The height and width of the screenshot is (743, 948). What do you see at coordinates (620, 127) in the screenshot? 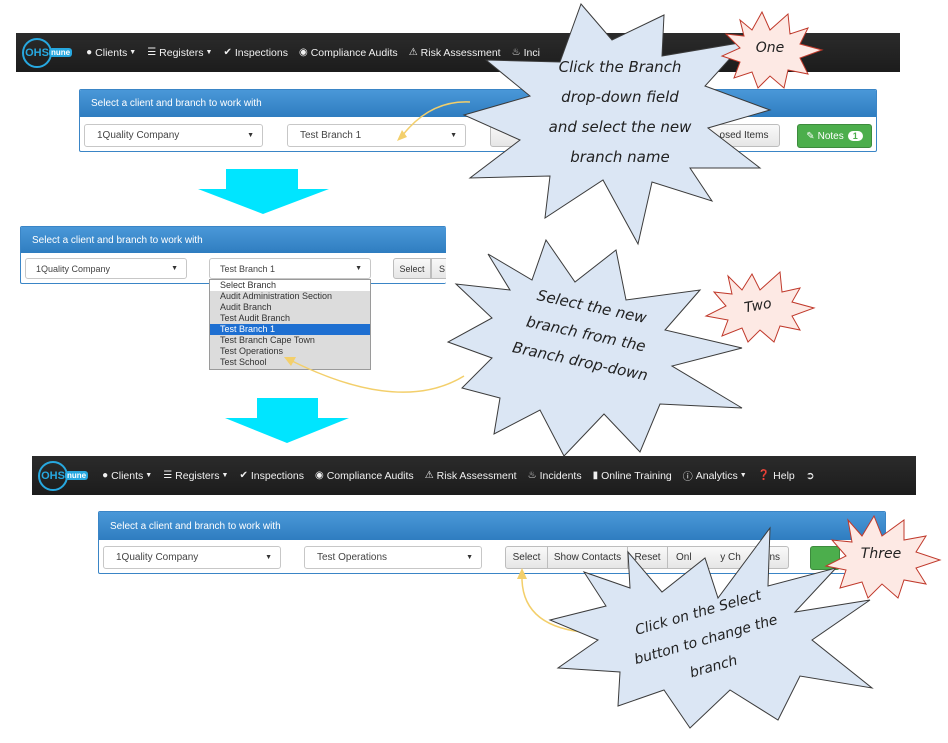
I see `callout-1-line: and select the new` at bounding box center [620, 127].